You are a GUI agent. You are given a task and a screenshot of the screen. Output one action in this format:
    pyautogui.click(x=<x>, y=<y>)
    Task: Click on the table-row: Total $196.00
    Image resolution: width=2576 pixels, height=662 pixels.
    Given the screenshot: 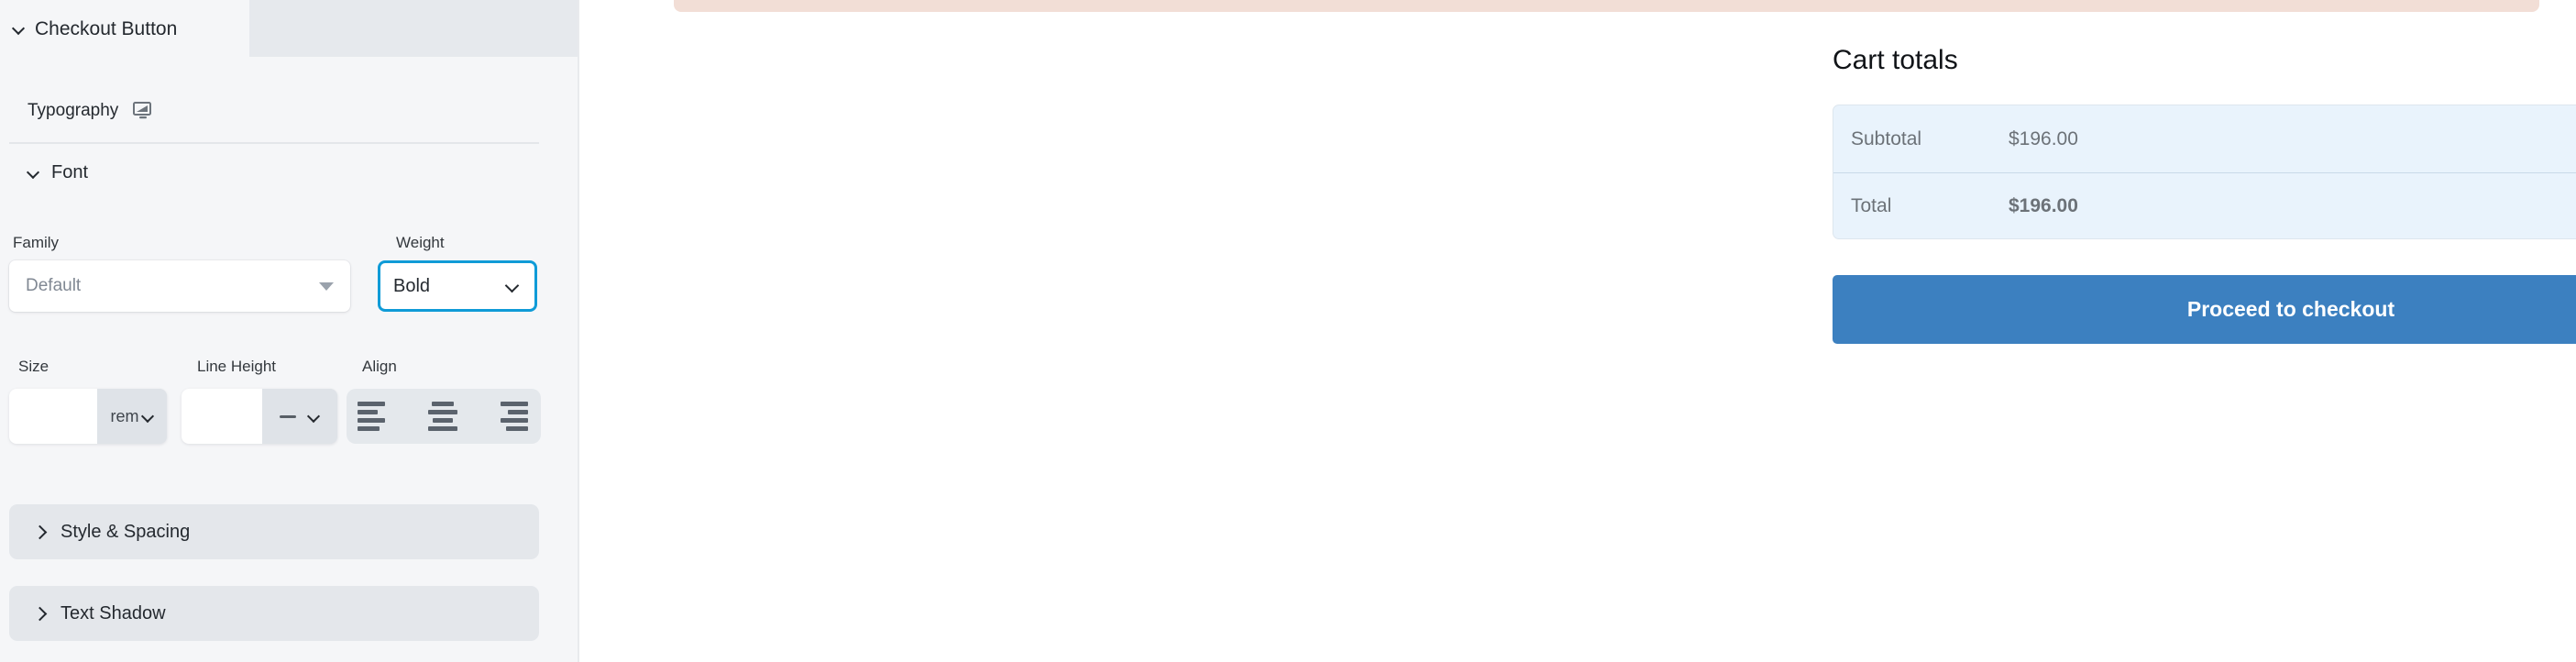 What is the action you would take?
    pyautogui.click(x=2204, y=205)
    